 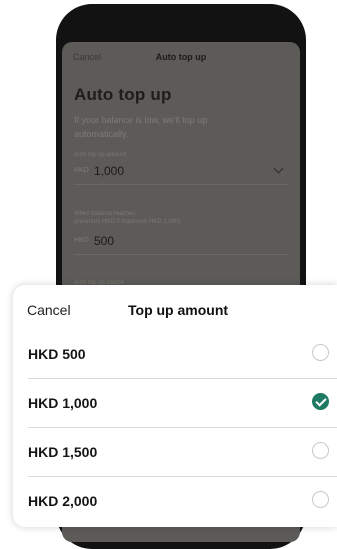 What do you see at coordinates (104, 241) in the screenshot?
I see `threshold-value: 500` at bounding box center [104, 241].